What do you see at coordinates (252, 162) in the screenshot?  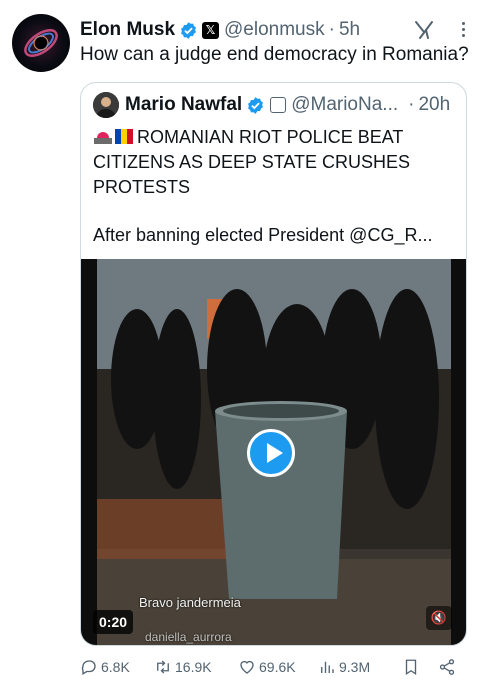 I see `quoted-text-line-2: CITIZENS AS DEEP STATE CRUSHES` at bounding box center [252, 162].